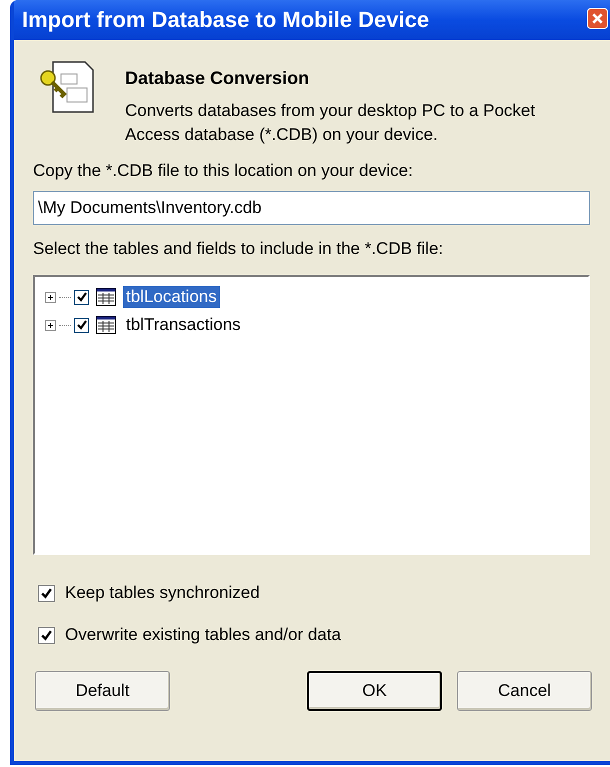  I want to click on tree-item: tblLocations, so click(171, 297).